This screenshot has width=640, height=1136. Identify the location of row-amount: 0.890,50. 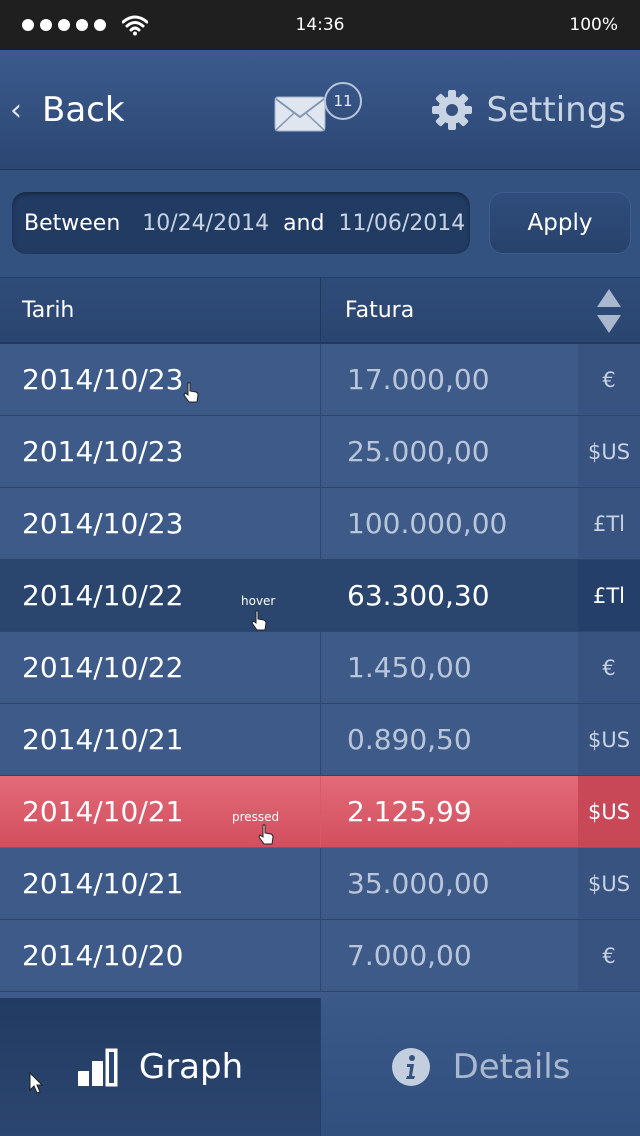
(449, 739).